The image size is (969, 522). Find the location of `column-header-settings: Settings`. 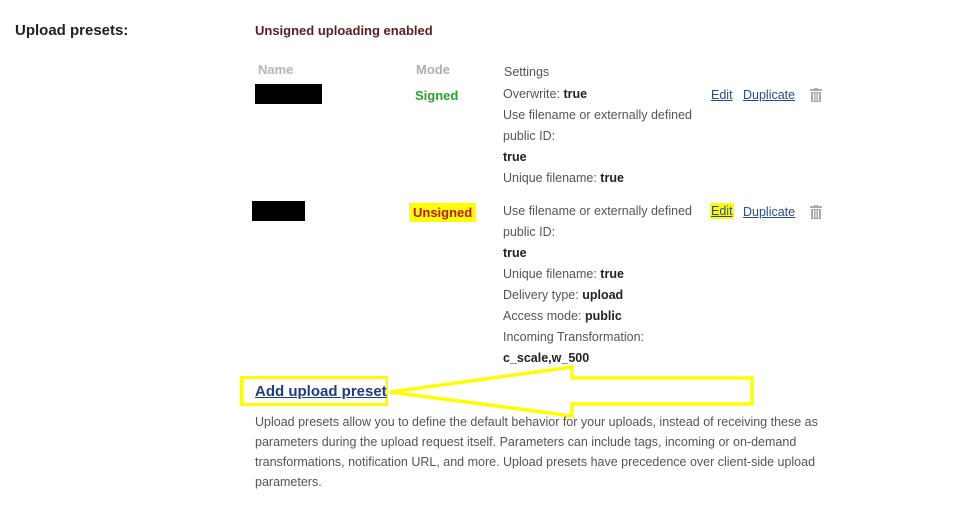

column-header-settings: Settings is located at coordinates (527, 72).